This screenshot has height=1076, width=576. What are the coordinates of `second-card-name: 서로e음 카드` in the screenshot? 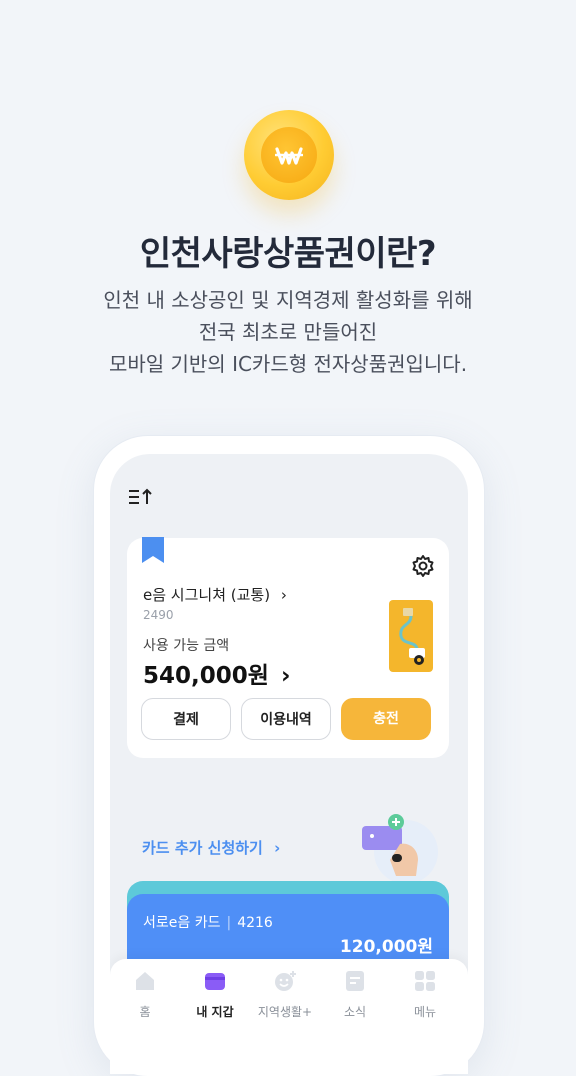 It's located at (182, 923).